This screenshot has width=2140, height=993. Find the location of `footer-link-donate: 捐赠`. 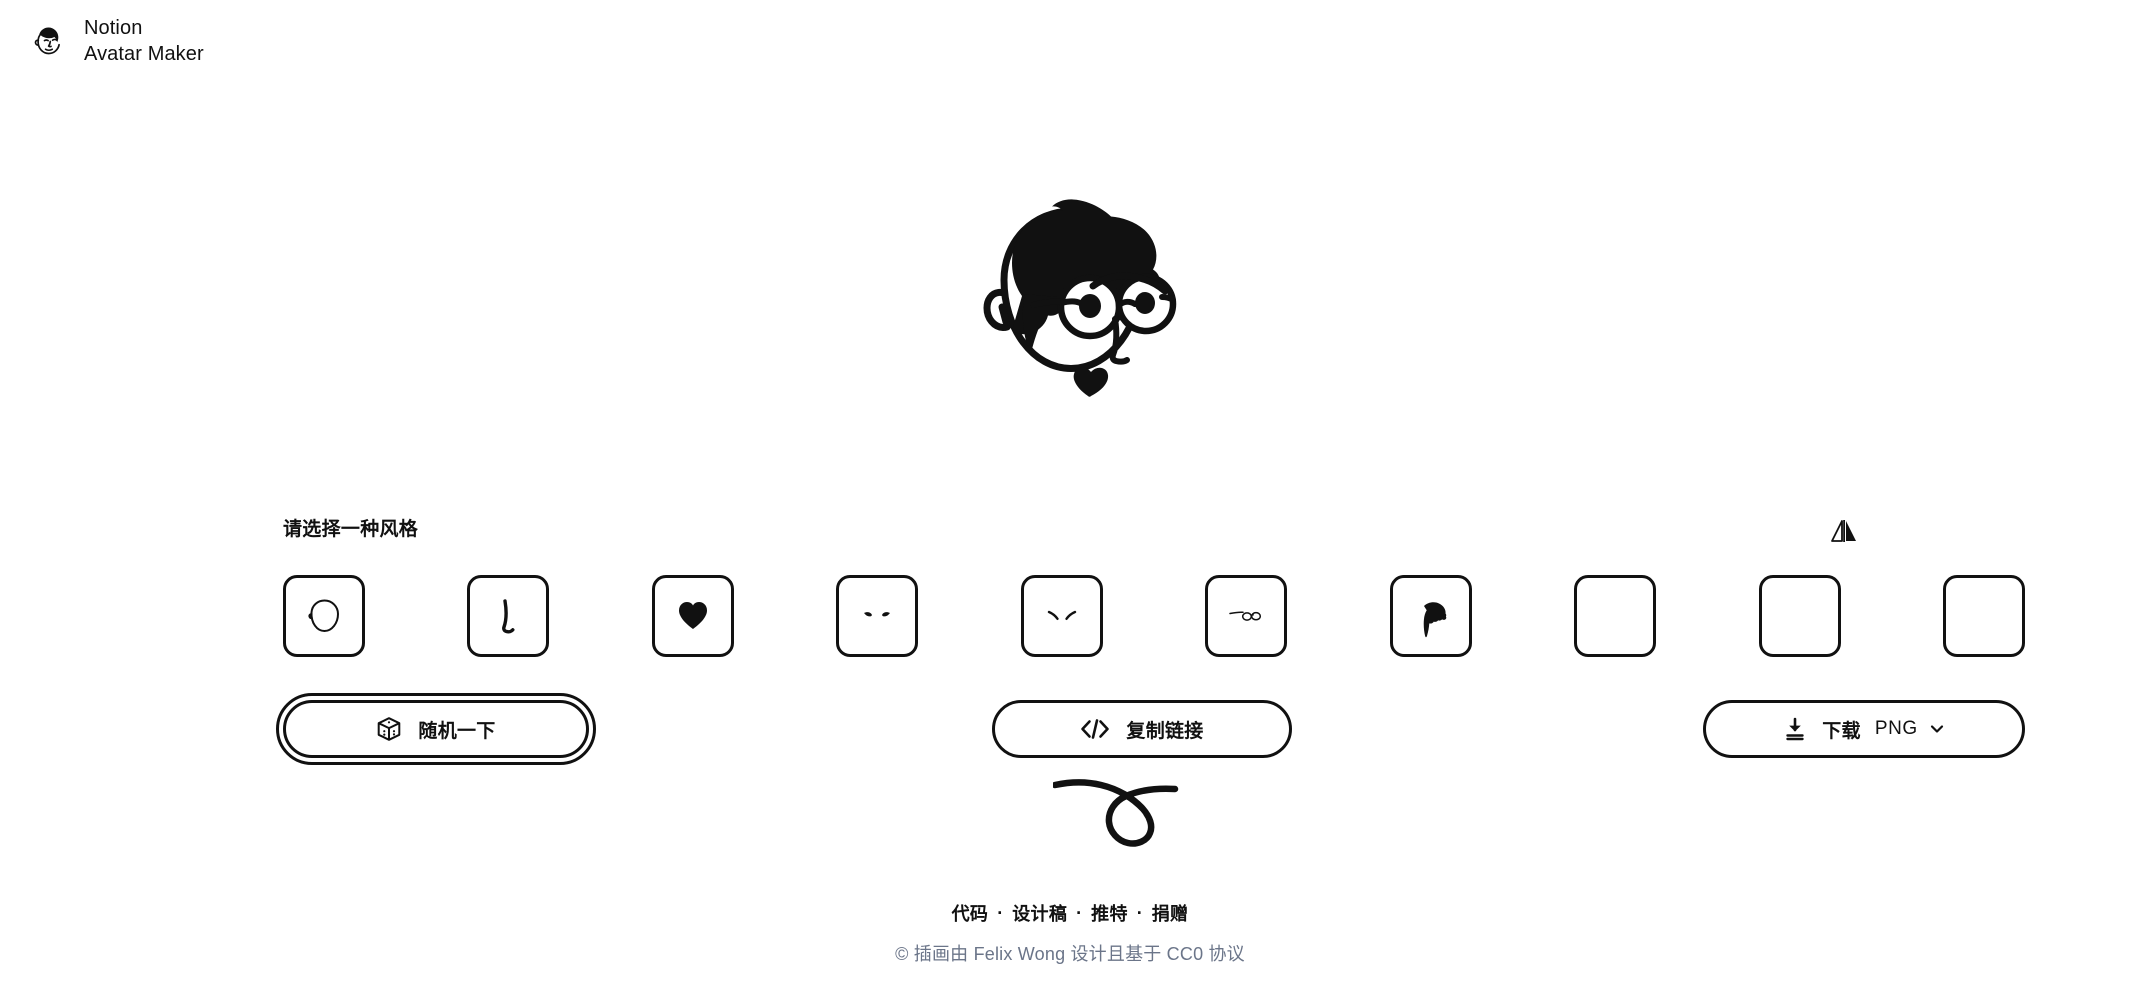

footer-link-donate: 捐赠 is located at coordinates (1170, 913).